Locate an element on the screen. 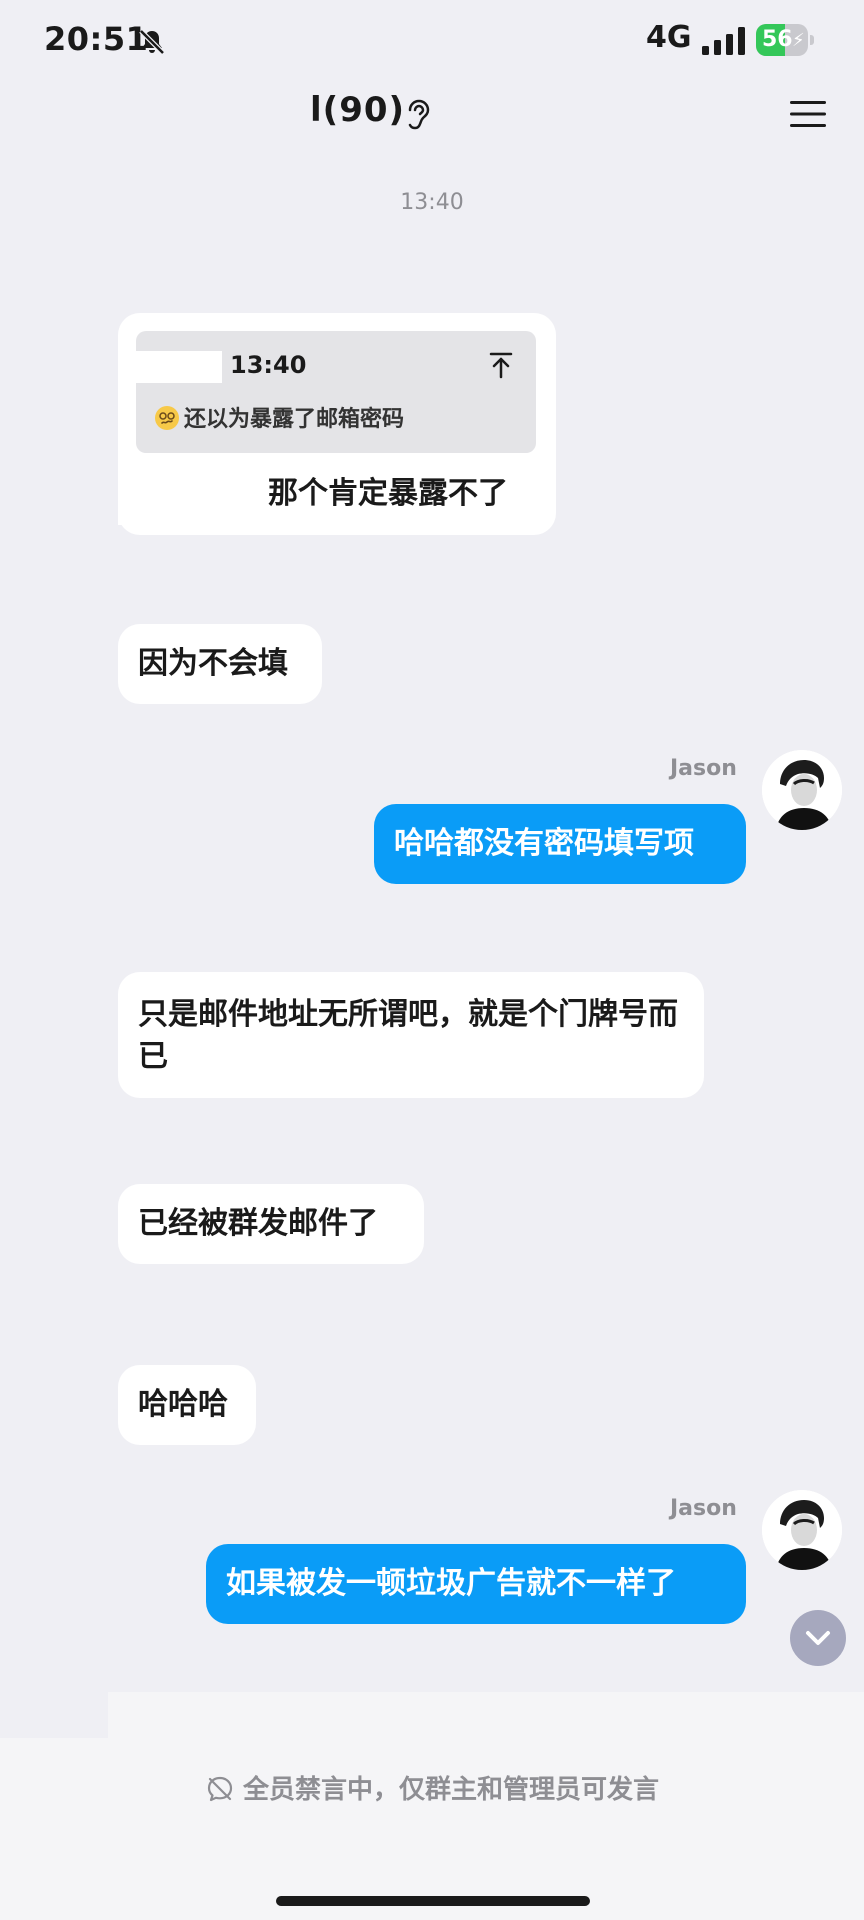  chat-header: l(90) is located at coordinates (432, 125).